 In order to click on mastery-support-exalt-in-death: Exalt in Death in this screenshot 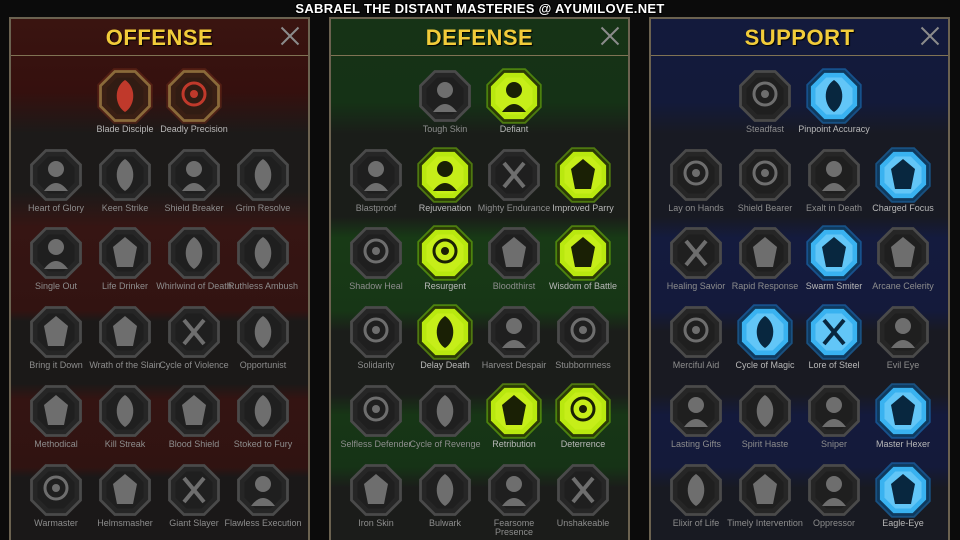, I will do `click(834, 189)`.